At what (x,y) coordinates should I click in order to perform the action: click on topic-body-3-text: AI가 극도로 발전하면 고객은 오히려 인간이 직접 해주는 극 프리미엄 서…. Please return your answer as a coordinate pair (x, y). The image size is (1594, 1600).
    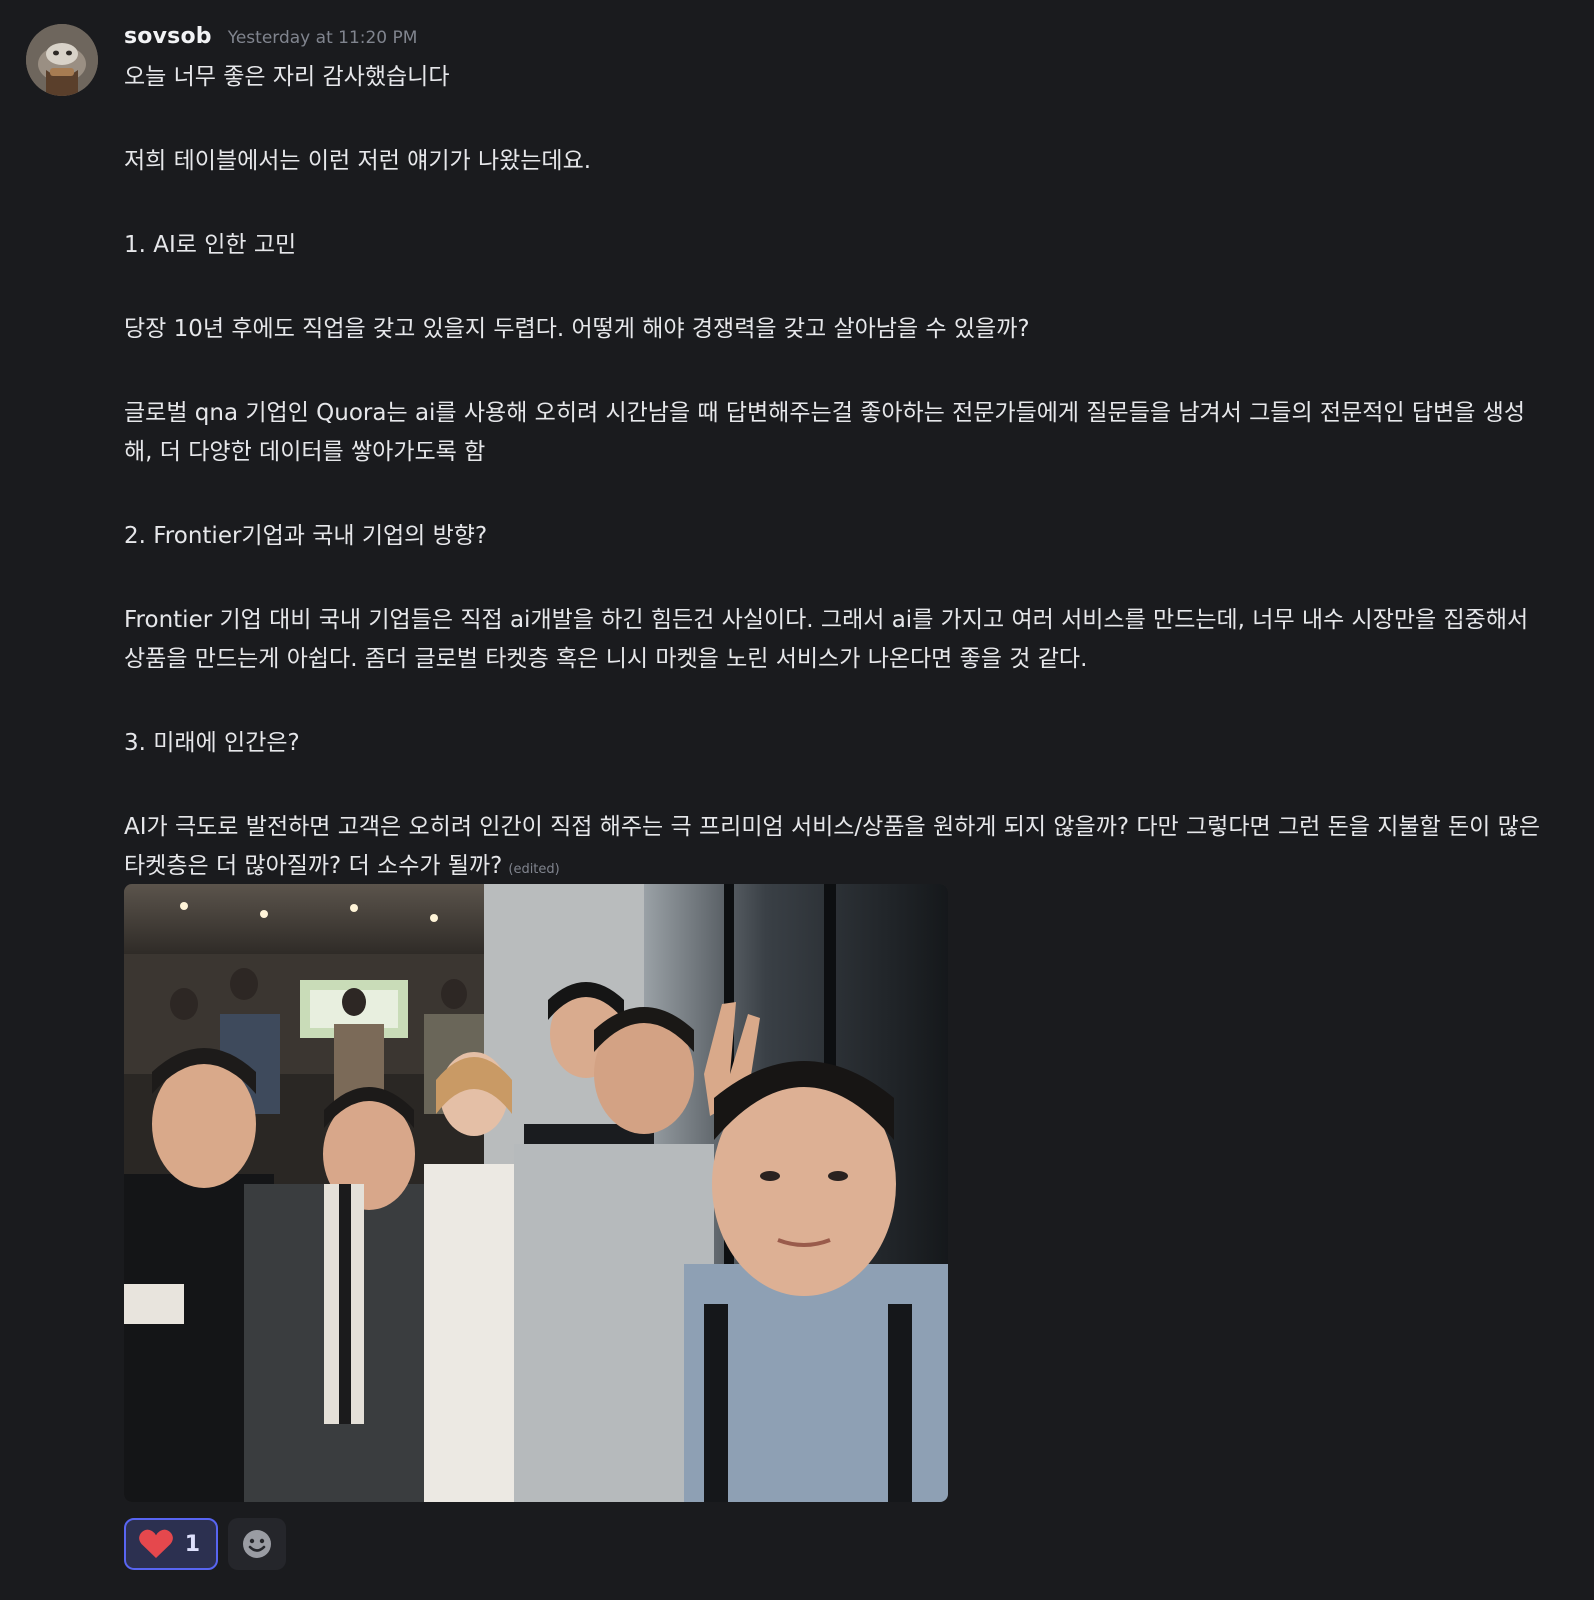
    Looking at the image, I should click on (832, 846).